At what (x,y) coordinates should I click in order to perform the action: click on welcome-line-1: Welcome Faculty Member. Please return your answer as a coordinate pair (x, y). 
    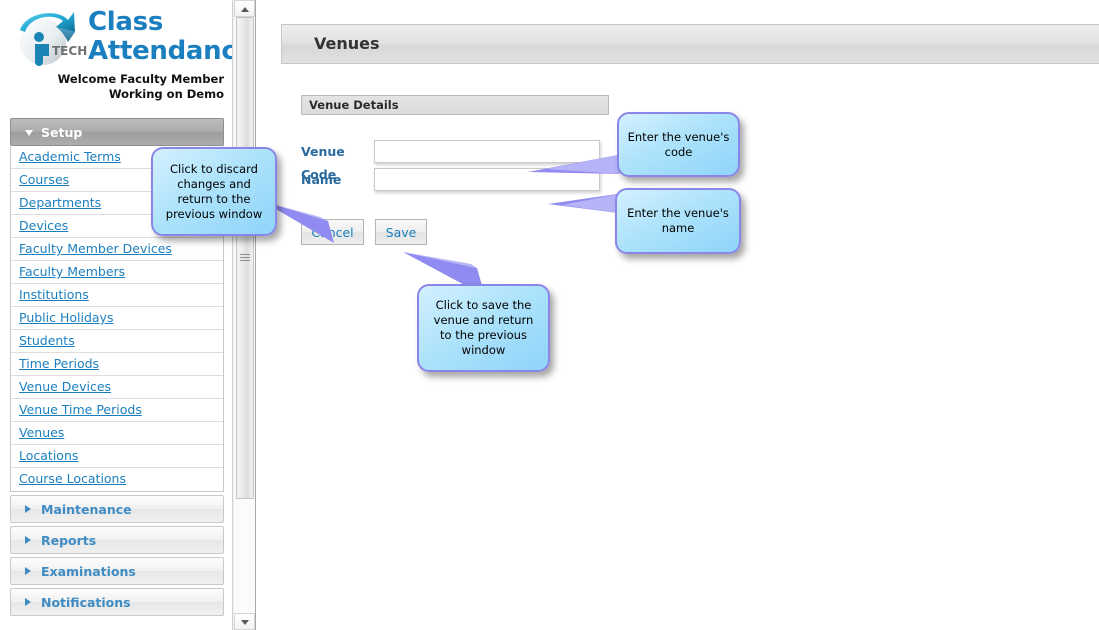
    Looking at the image, I should click on (140, 79).